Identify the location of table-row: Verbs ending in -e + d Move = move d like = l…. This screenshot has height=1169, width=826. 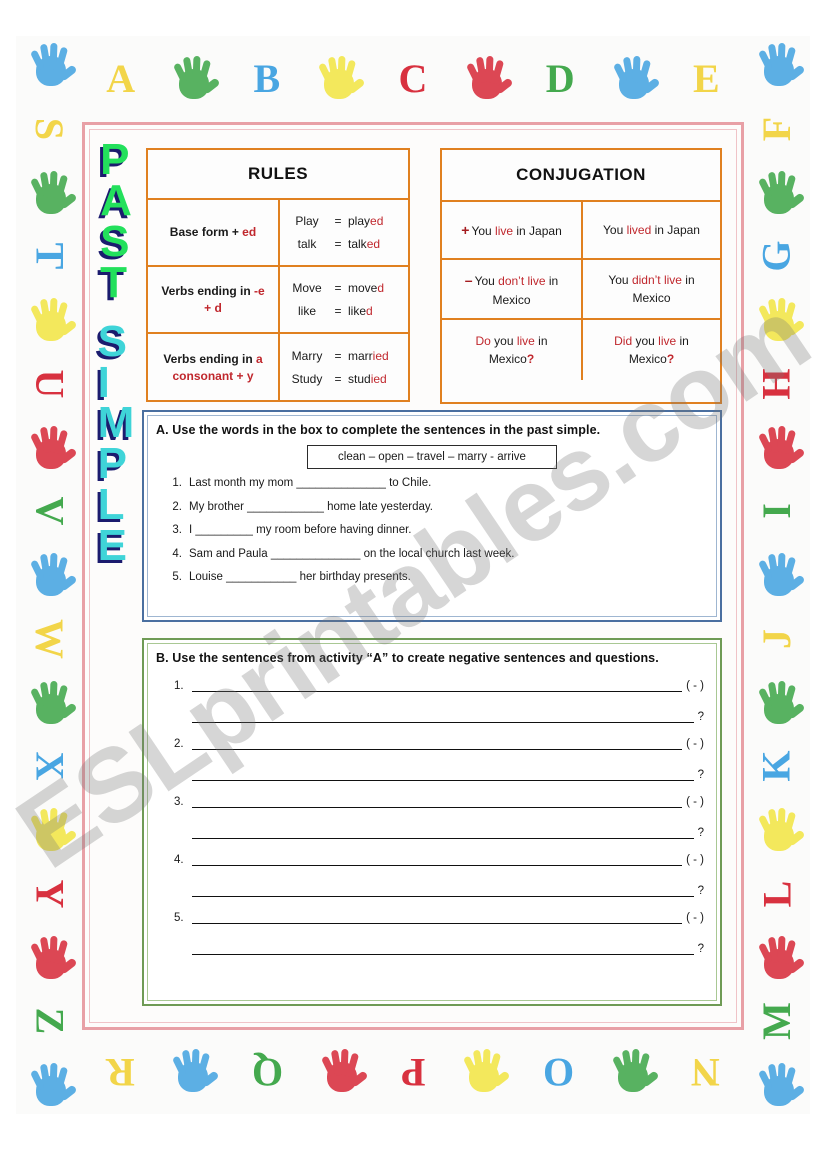
(278, 300).